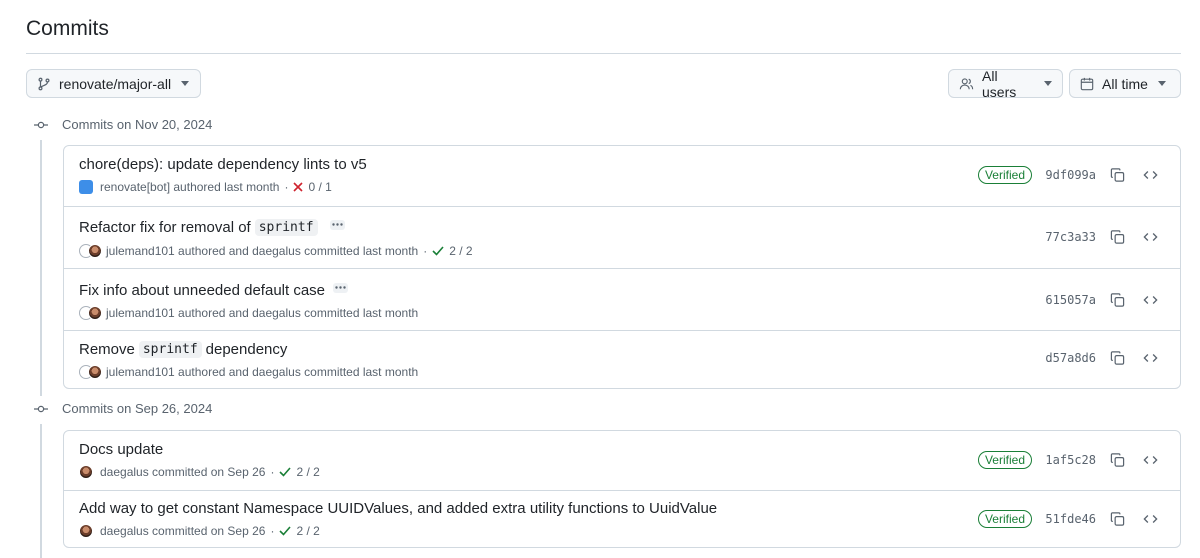 This screenshot has height=558, width=1200. What do you see at coordinates (214, 290) in the screenshot?
I see `commit-message: Fix info about unneeded default case` at bounding box center [214, 290].